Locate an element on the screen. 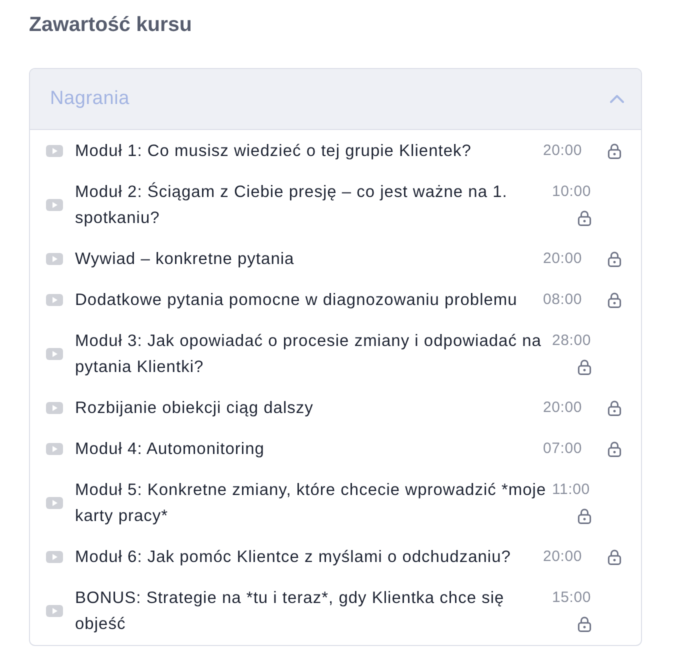 The width and height of the screenshot is (675, 667). lesson-duration: 15:00 is located at coordinates (572, 598).